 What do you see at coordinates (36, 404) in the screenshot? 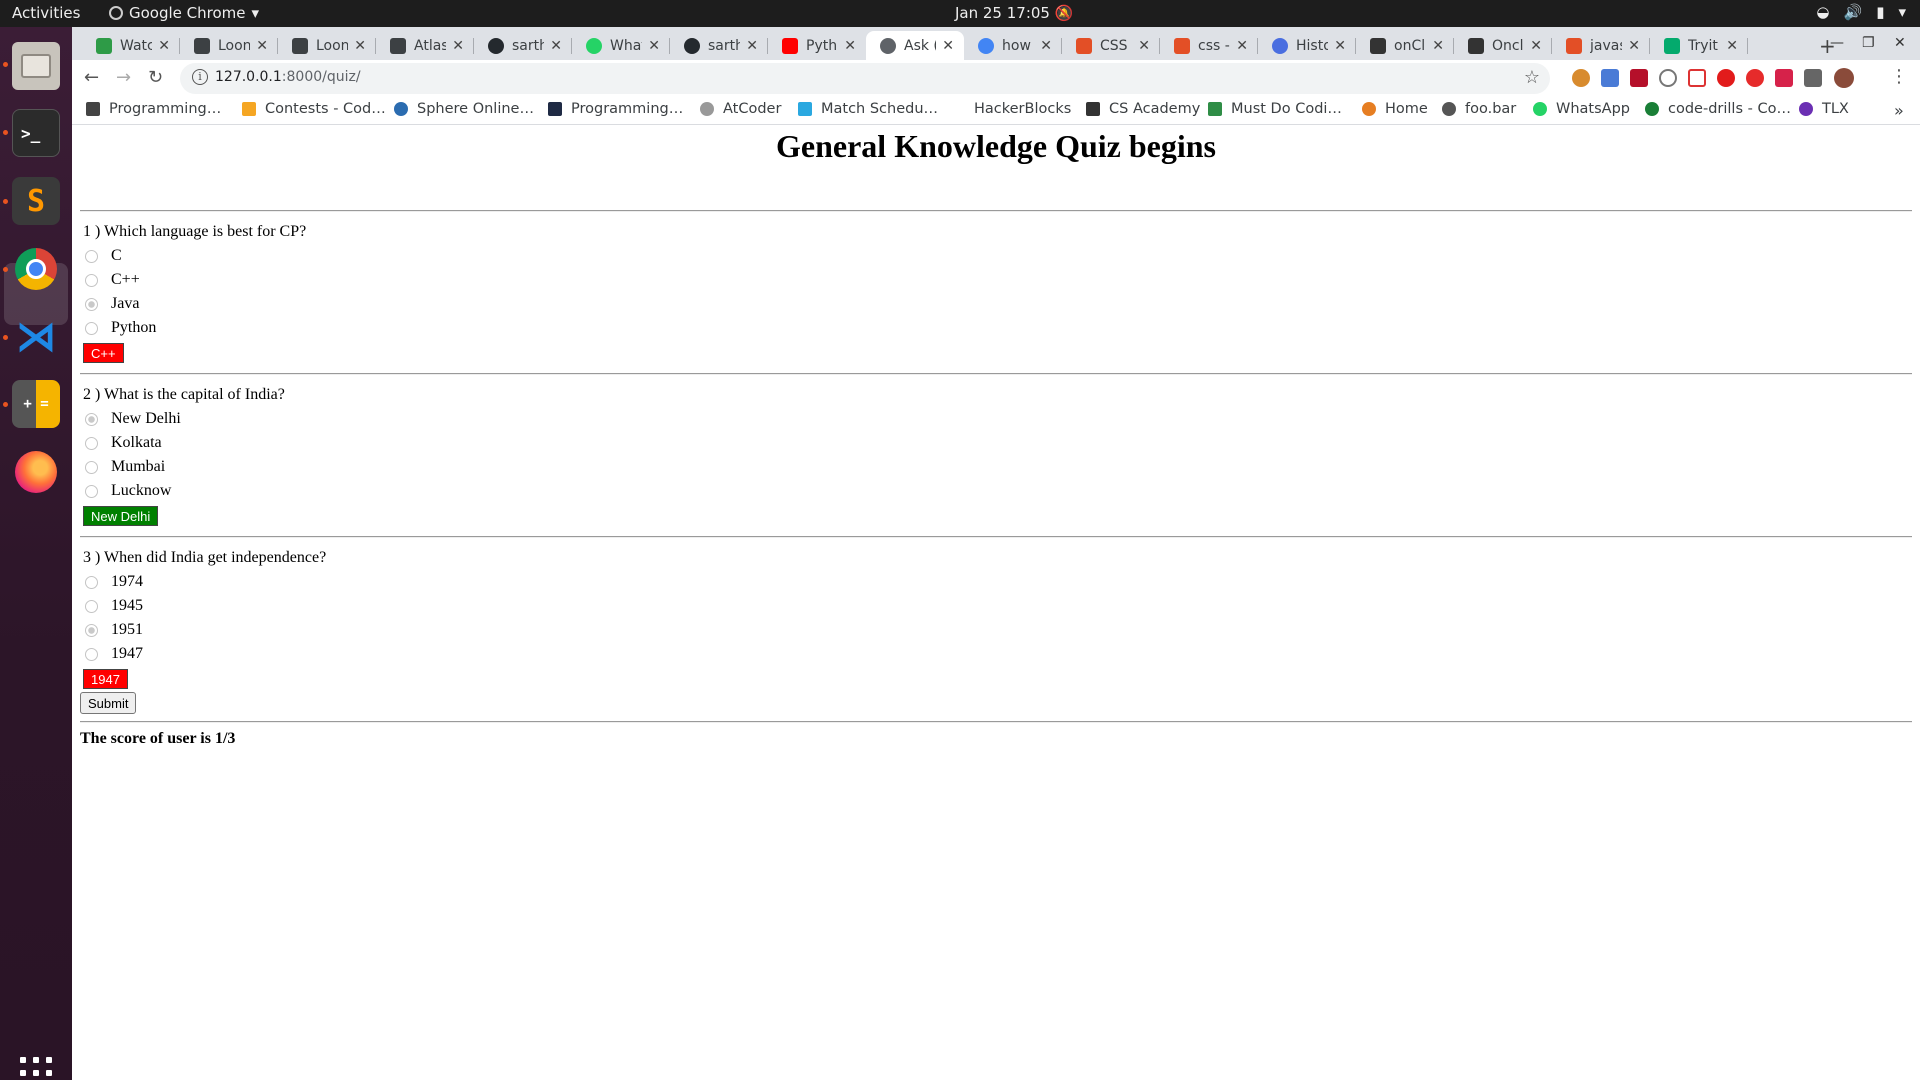
I see `calculator-icon: + =` at bounding box center [36, 404].